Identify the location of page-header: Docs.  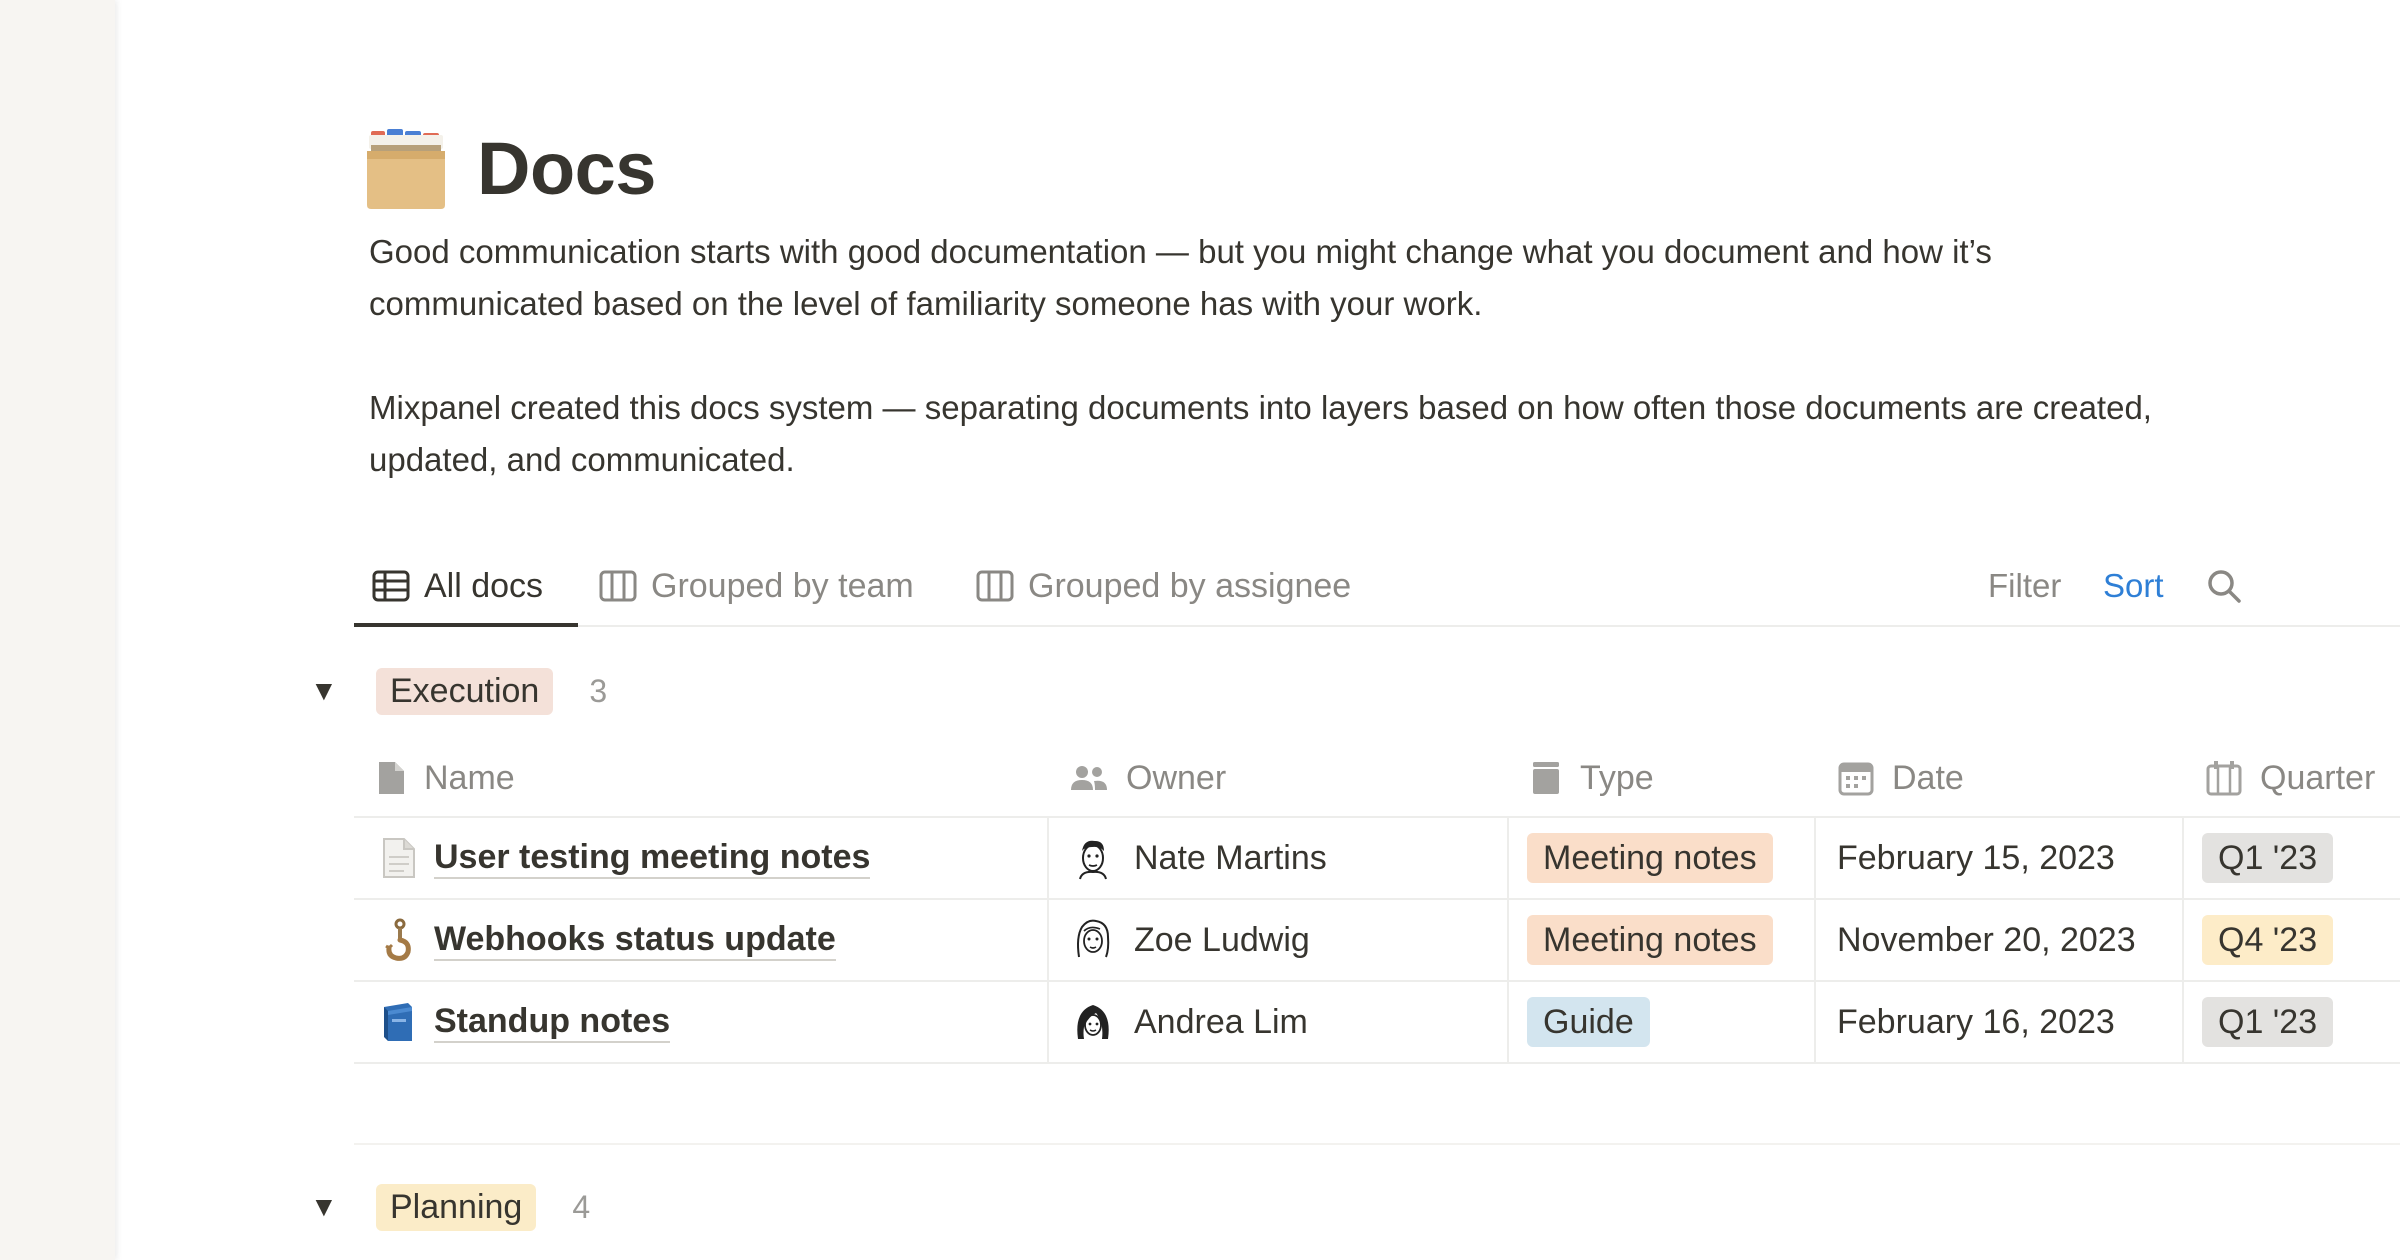
(510, 168).